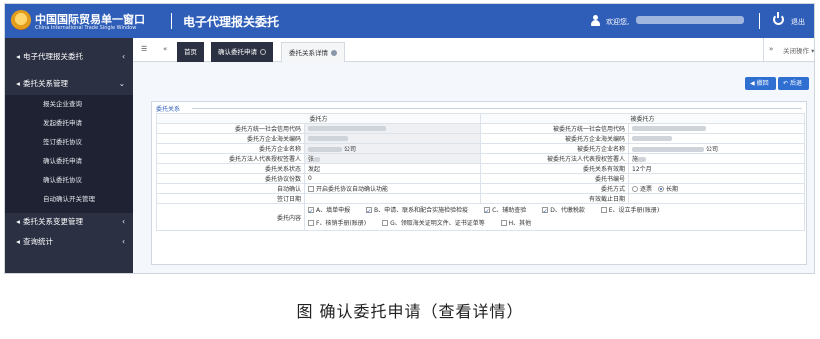 This screenshot has width=820, height=339. I want to click on field-label: 被委托方企业名称, so click(555, 148).